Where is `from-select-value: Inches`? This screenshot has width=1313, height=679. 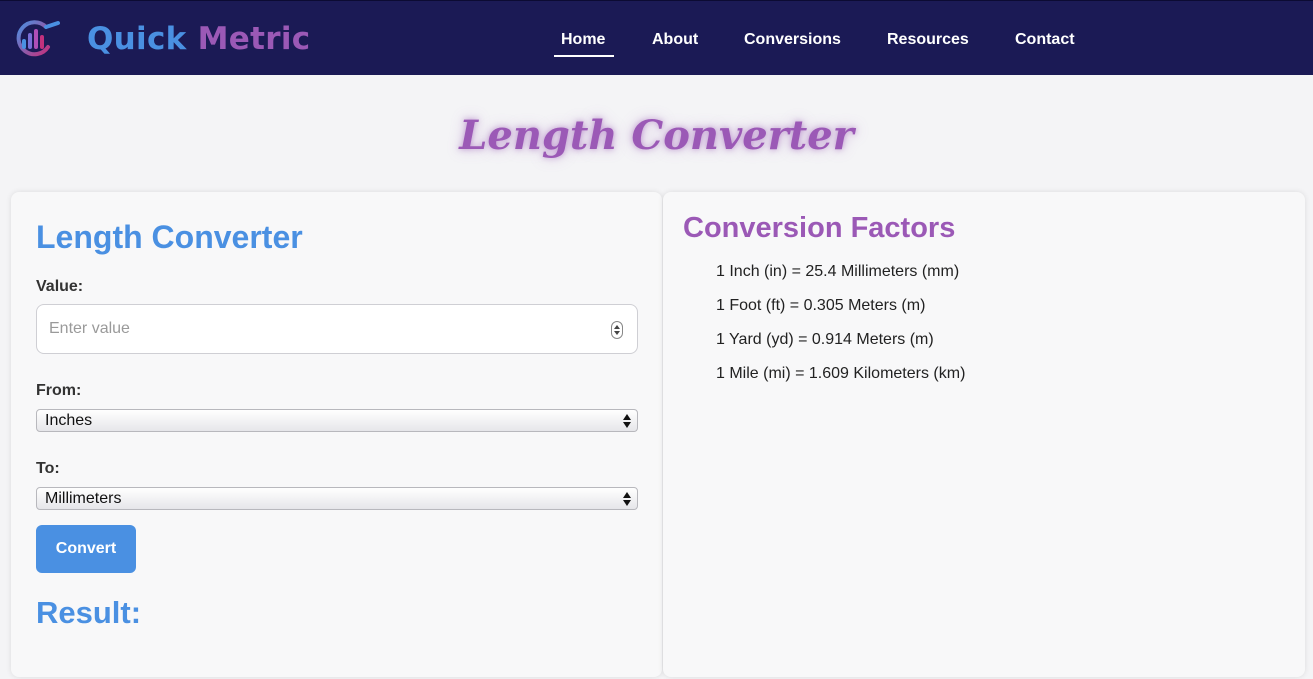
from-select-value: Inches is located at coordinates (69, 420).